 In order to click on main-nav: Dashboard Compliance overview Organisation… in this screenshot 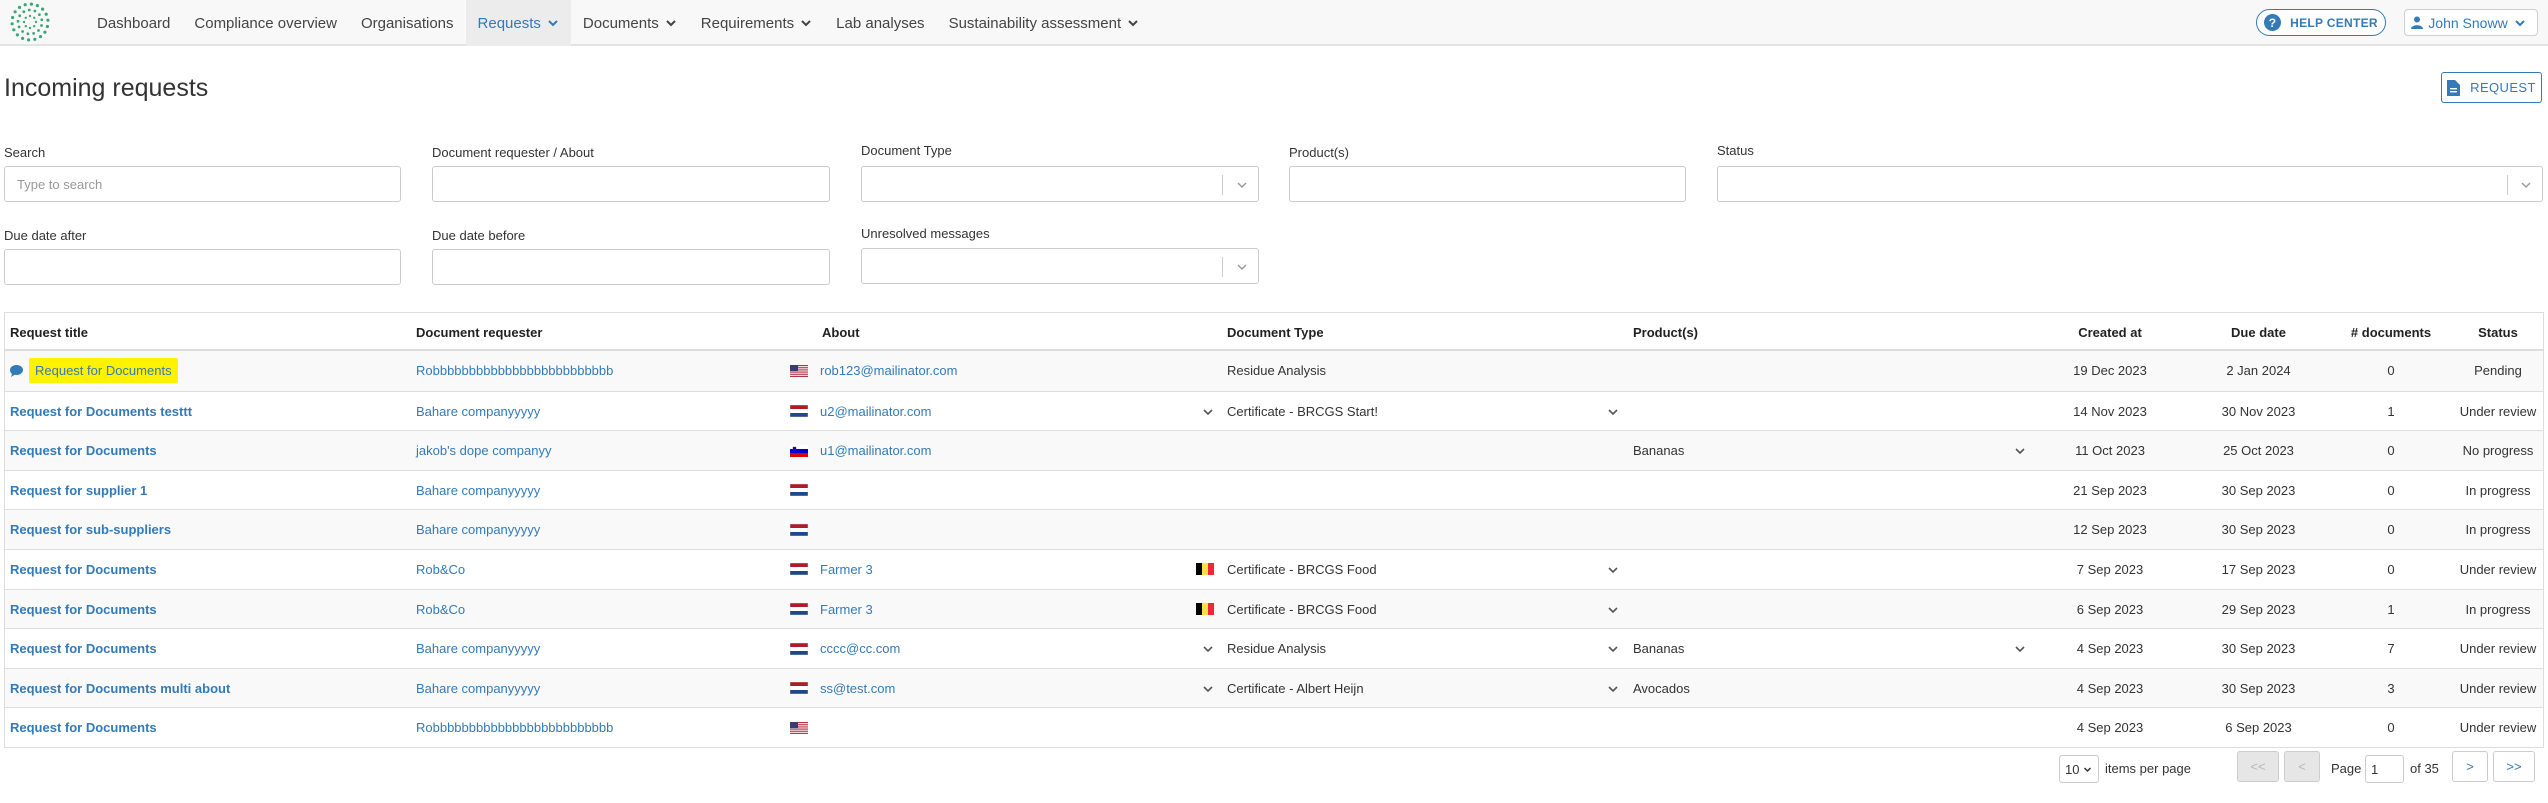, I will do `click(618, 23)`.